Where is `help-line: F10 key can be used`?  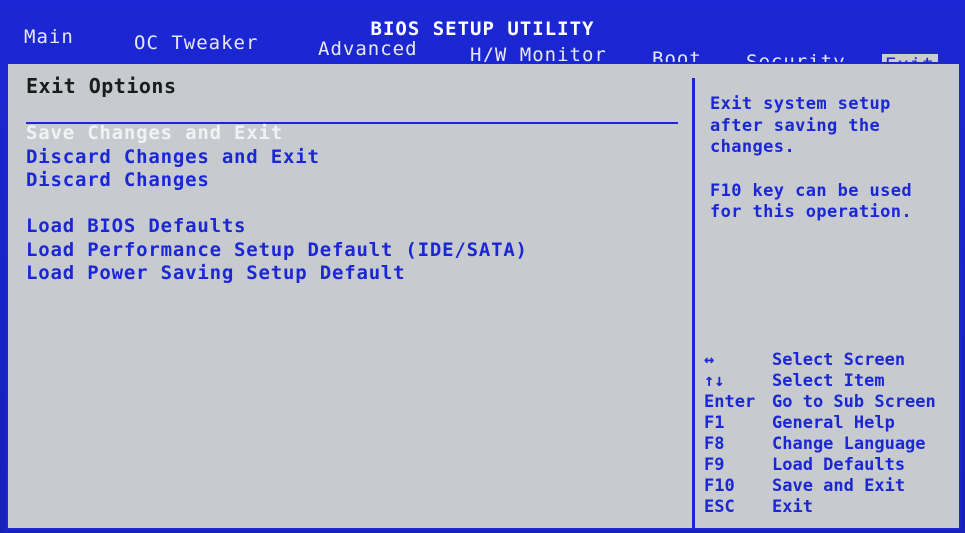 help-line: F10 key can be used is located at coordinates (811, 191).